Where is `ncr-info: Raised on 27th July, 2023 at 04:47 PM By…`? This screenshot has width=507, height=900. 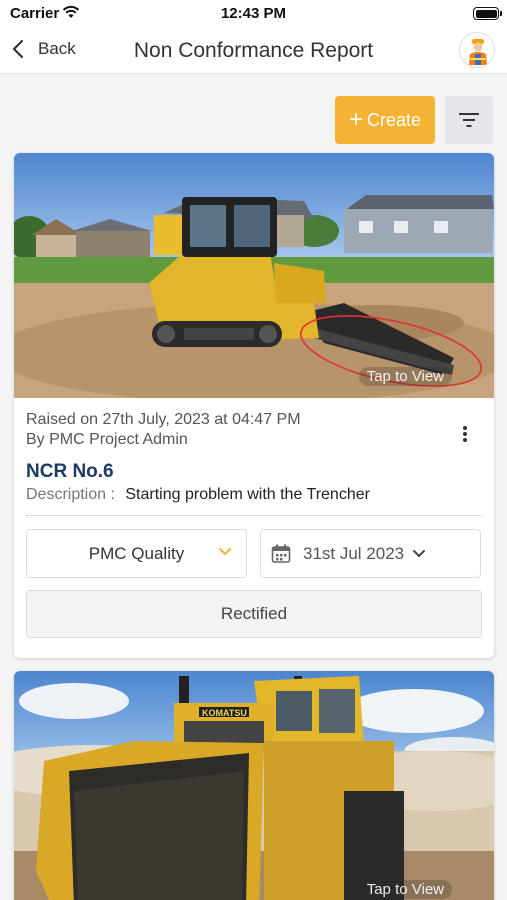
ncr-info: Raised on 27th July, 2023 at 04:47 PM By… is located at coordinates (254, 451).